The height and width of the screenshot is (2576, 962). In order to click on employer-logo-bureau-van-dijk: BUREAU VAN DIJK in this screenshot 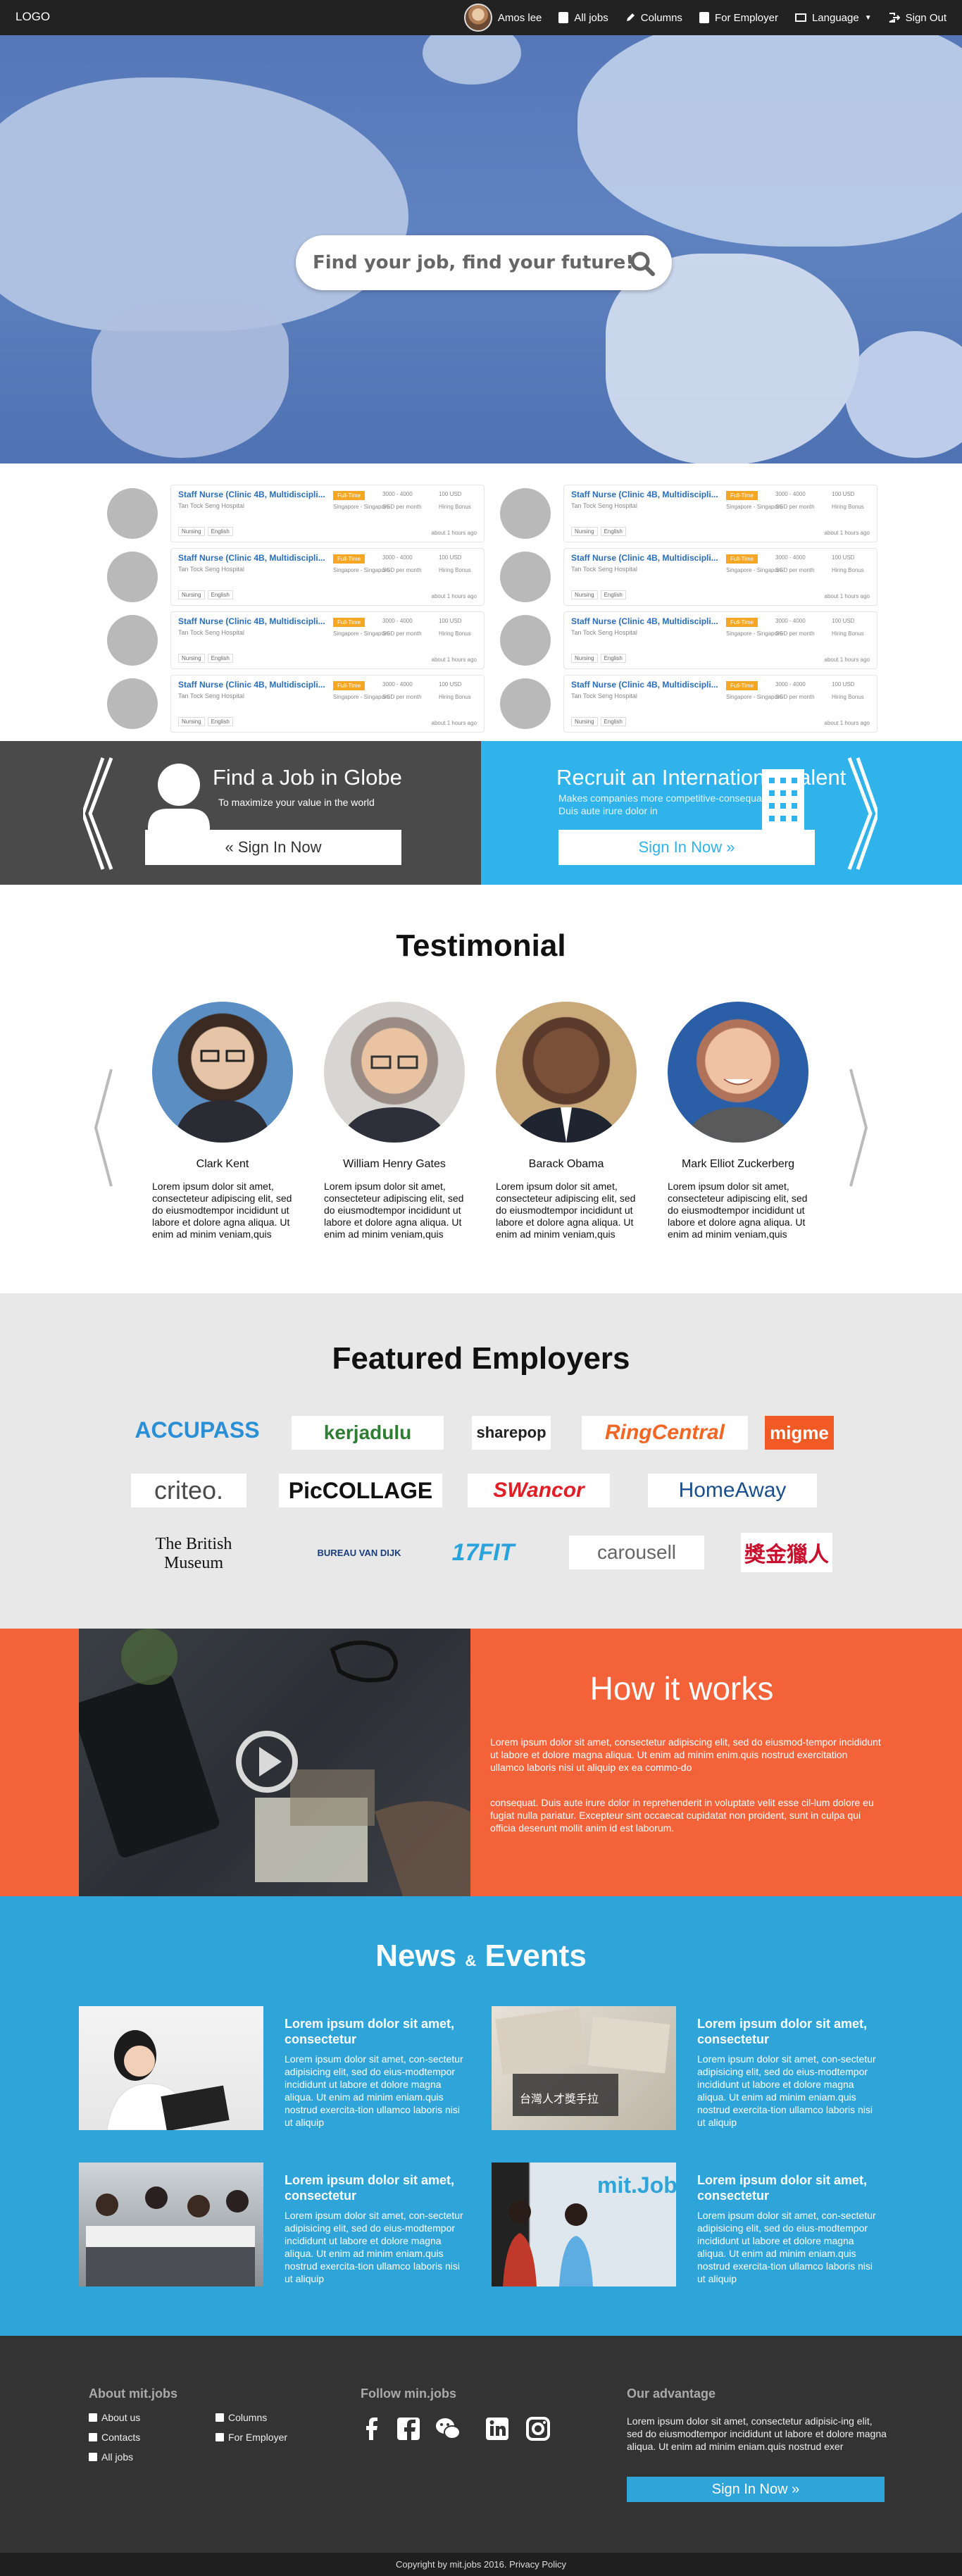, I will do `click(359, 1552)`.